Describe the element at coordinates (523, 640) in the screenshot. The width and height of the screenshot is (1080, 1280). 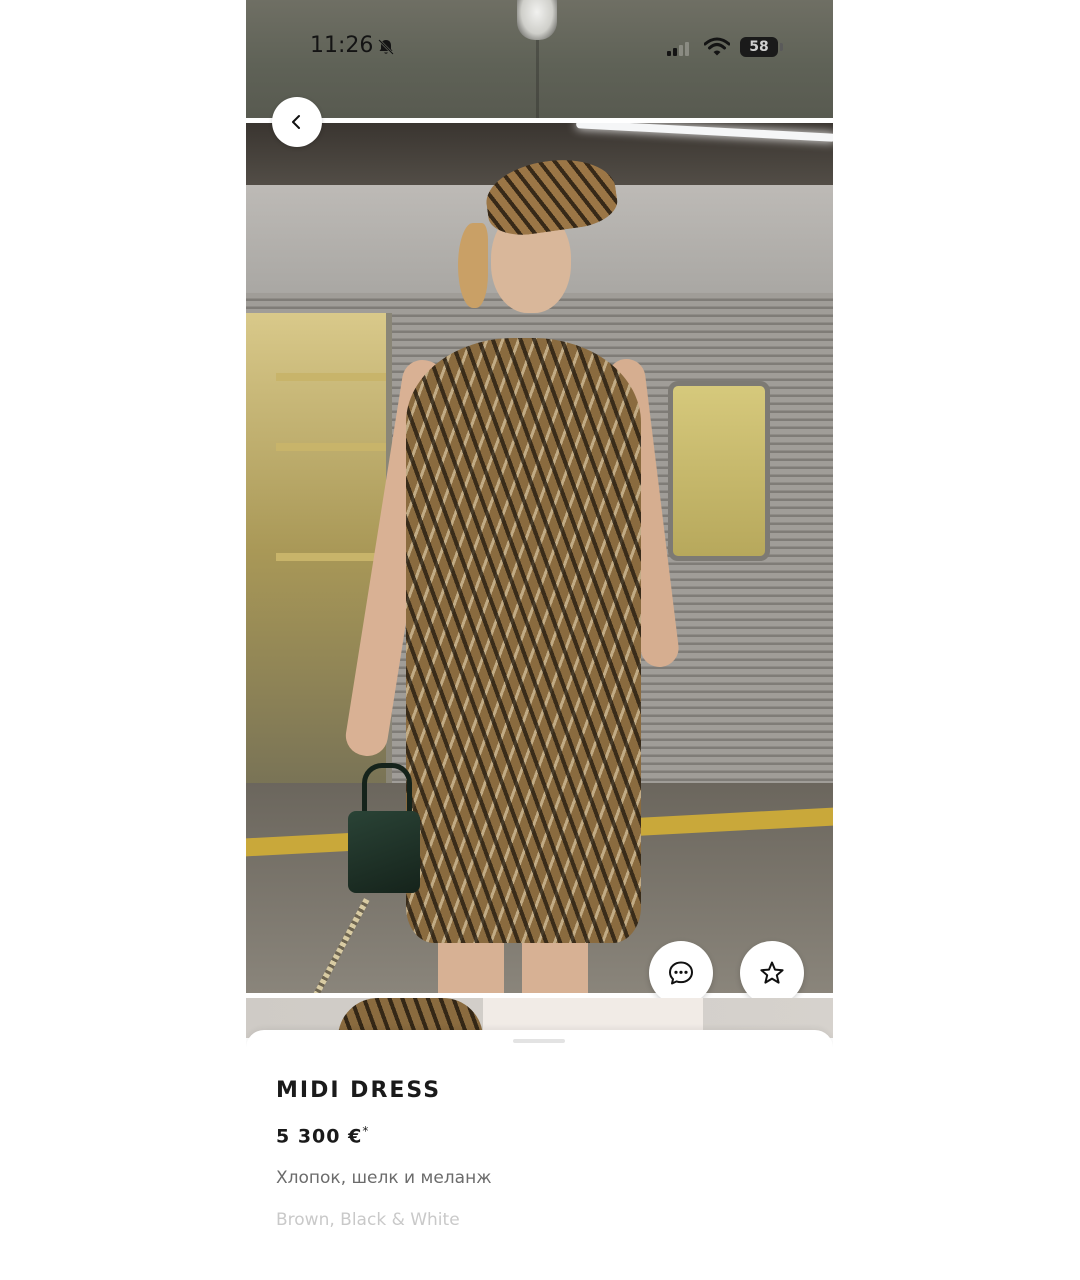
I see `photo-model-dress` at that location.